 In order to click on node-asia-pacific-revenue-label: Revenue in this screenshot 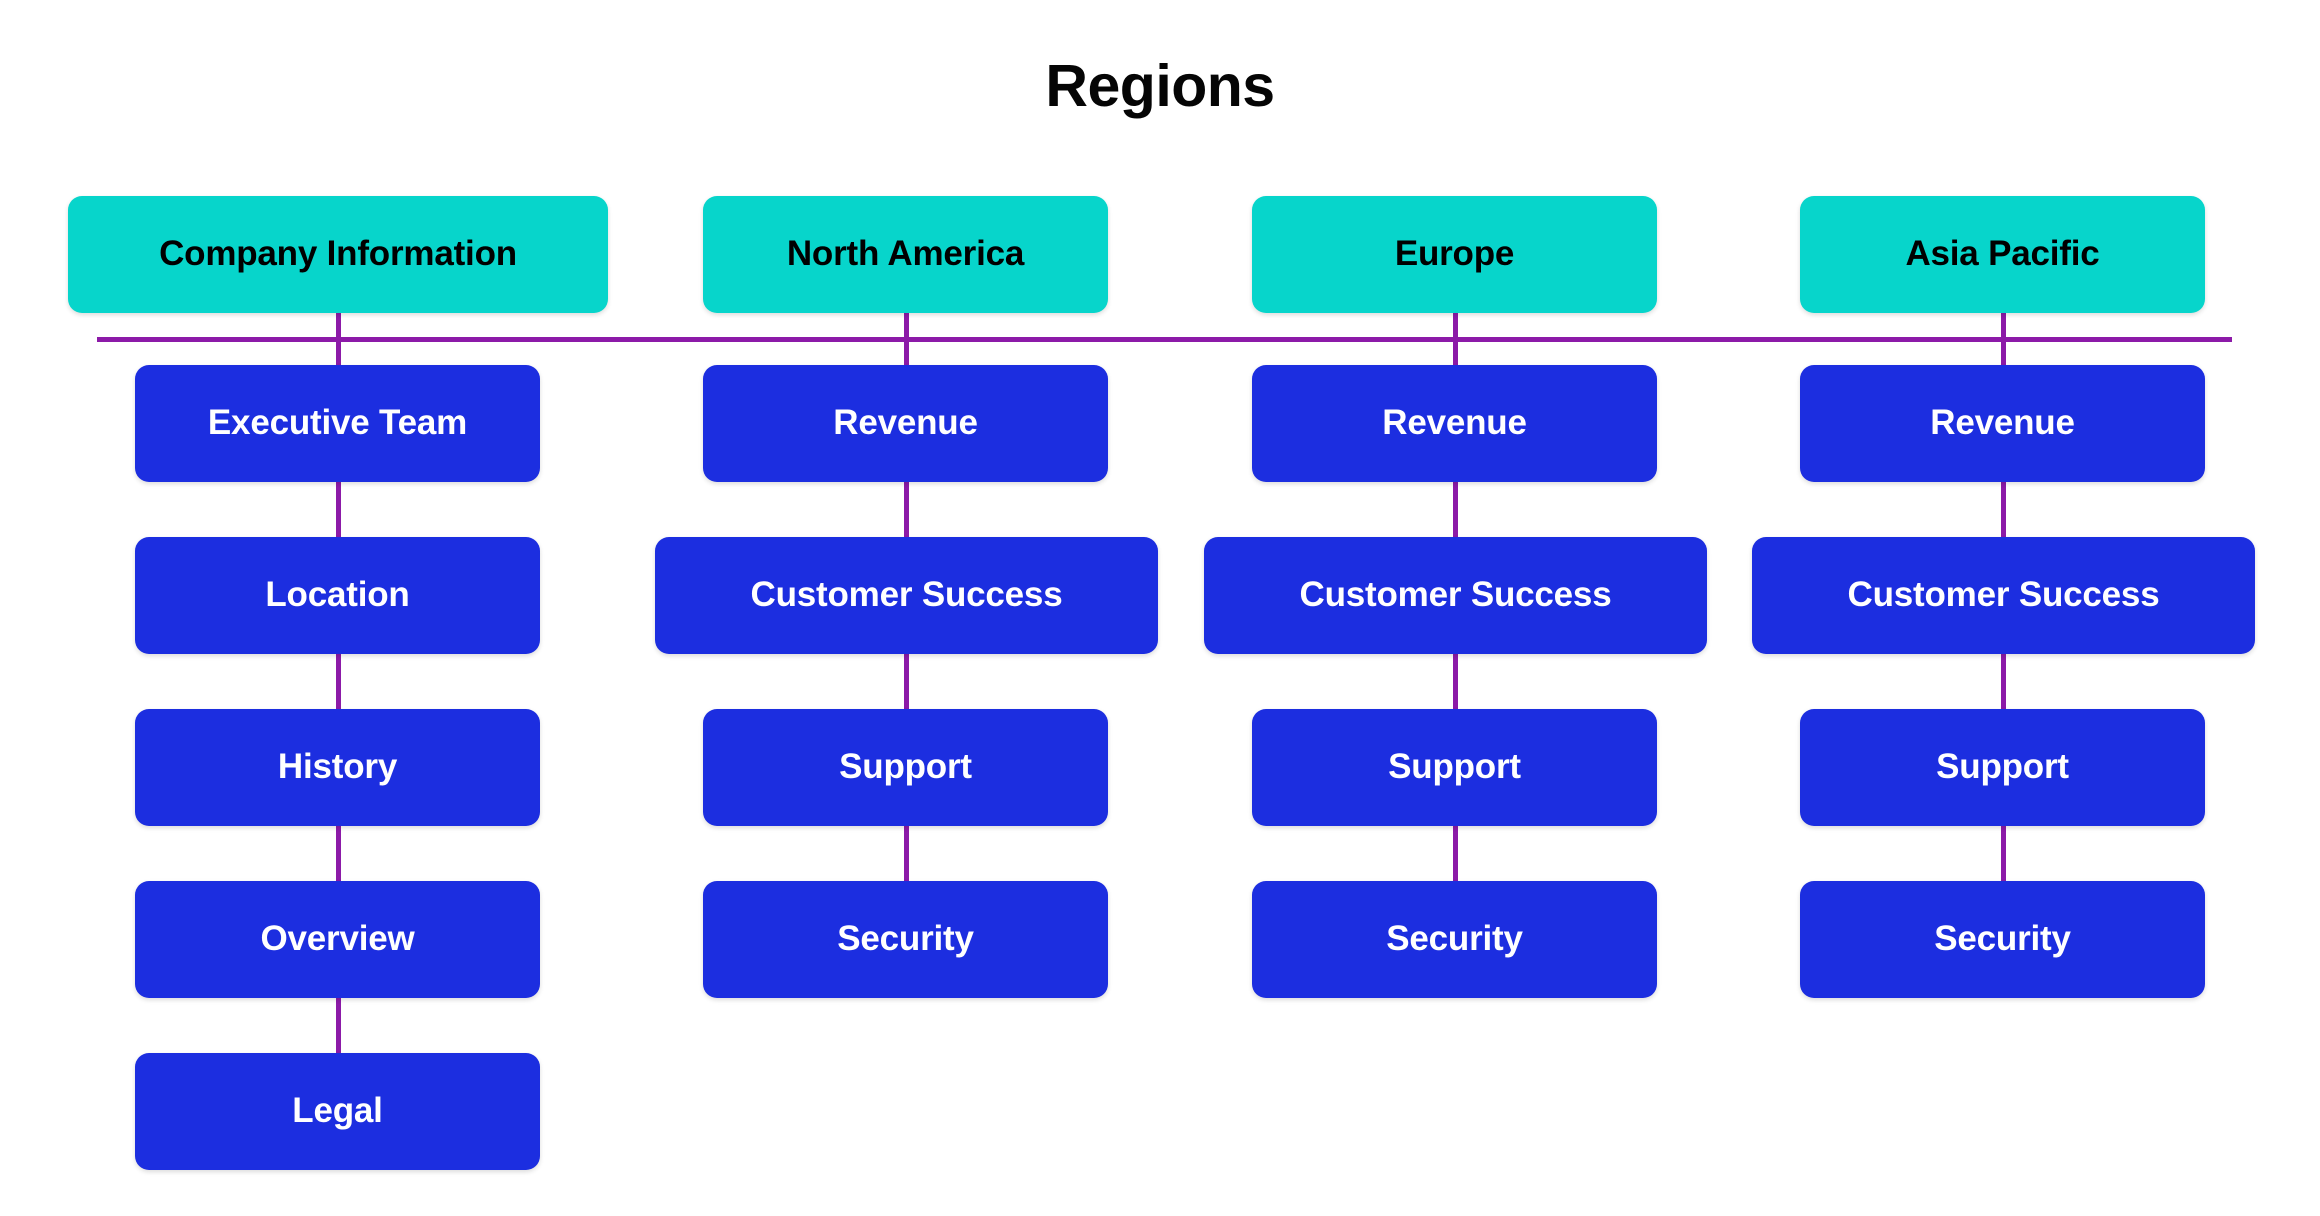, I will do `click(2002, 423)`.